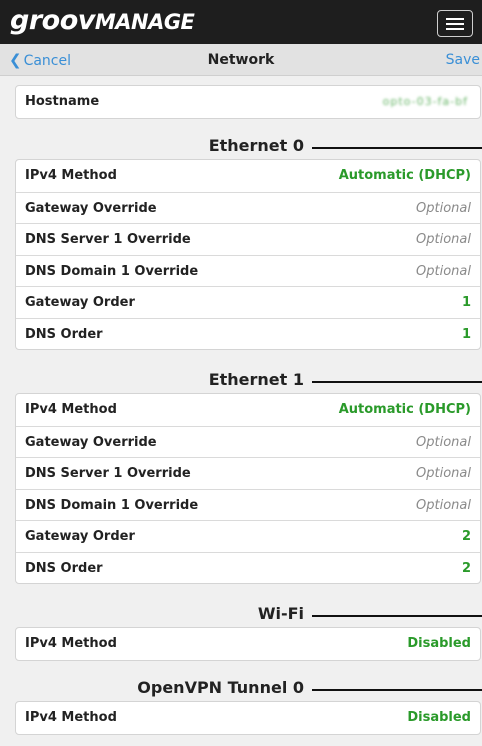 The image size is (482, 746). What do you see at coordinates (248, 302) in the screenshot?
I see `eth0-gateway-order-row: Gateway Order 1` at bounding box center [248, 302].